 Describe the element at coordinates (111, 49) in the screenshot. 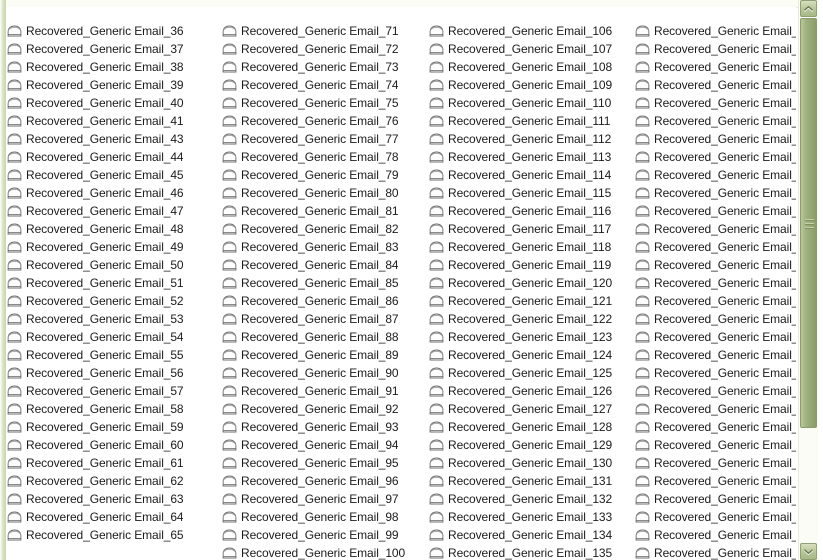

I see `list-item: Recovered_Generic Email_37` at that location.